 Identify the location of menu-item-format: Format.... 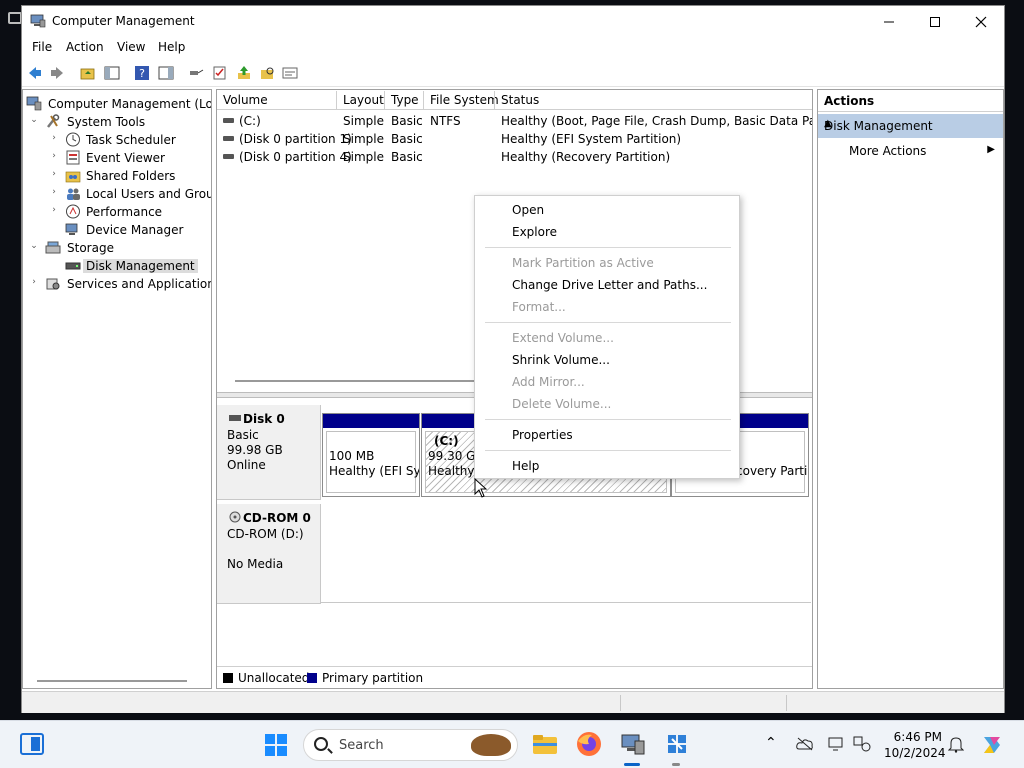
(539, 307).